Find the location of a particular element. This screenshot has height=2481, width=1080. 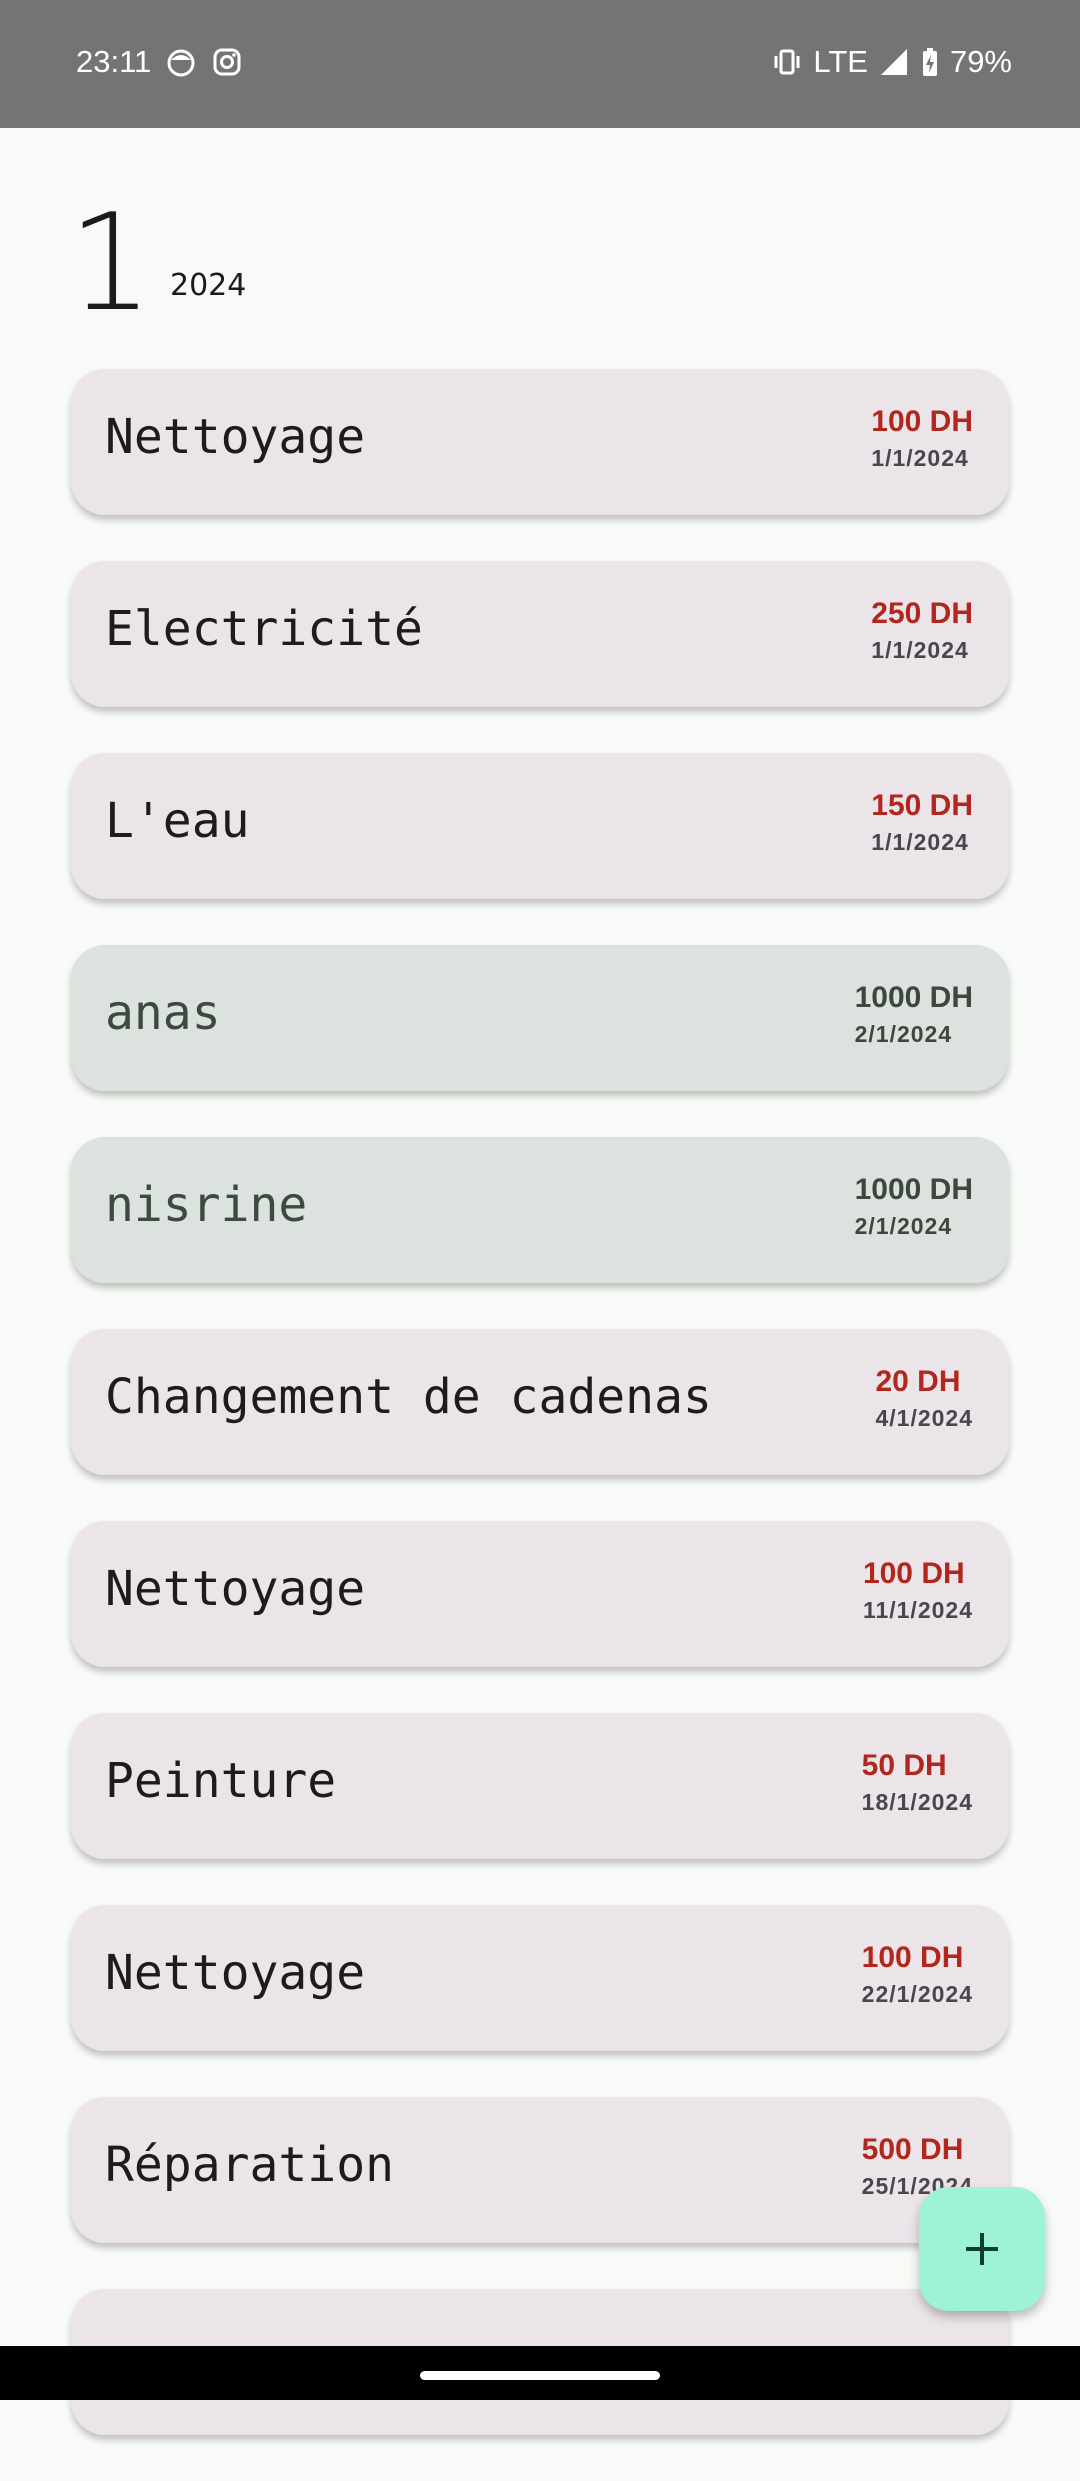

transaction-card: Changement de cadenas 20 DH 4/1/2024 is located at coordinates (540, 1402).